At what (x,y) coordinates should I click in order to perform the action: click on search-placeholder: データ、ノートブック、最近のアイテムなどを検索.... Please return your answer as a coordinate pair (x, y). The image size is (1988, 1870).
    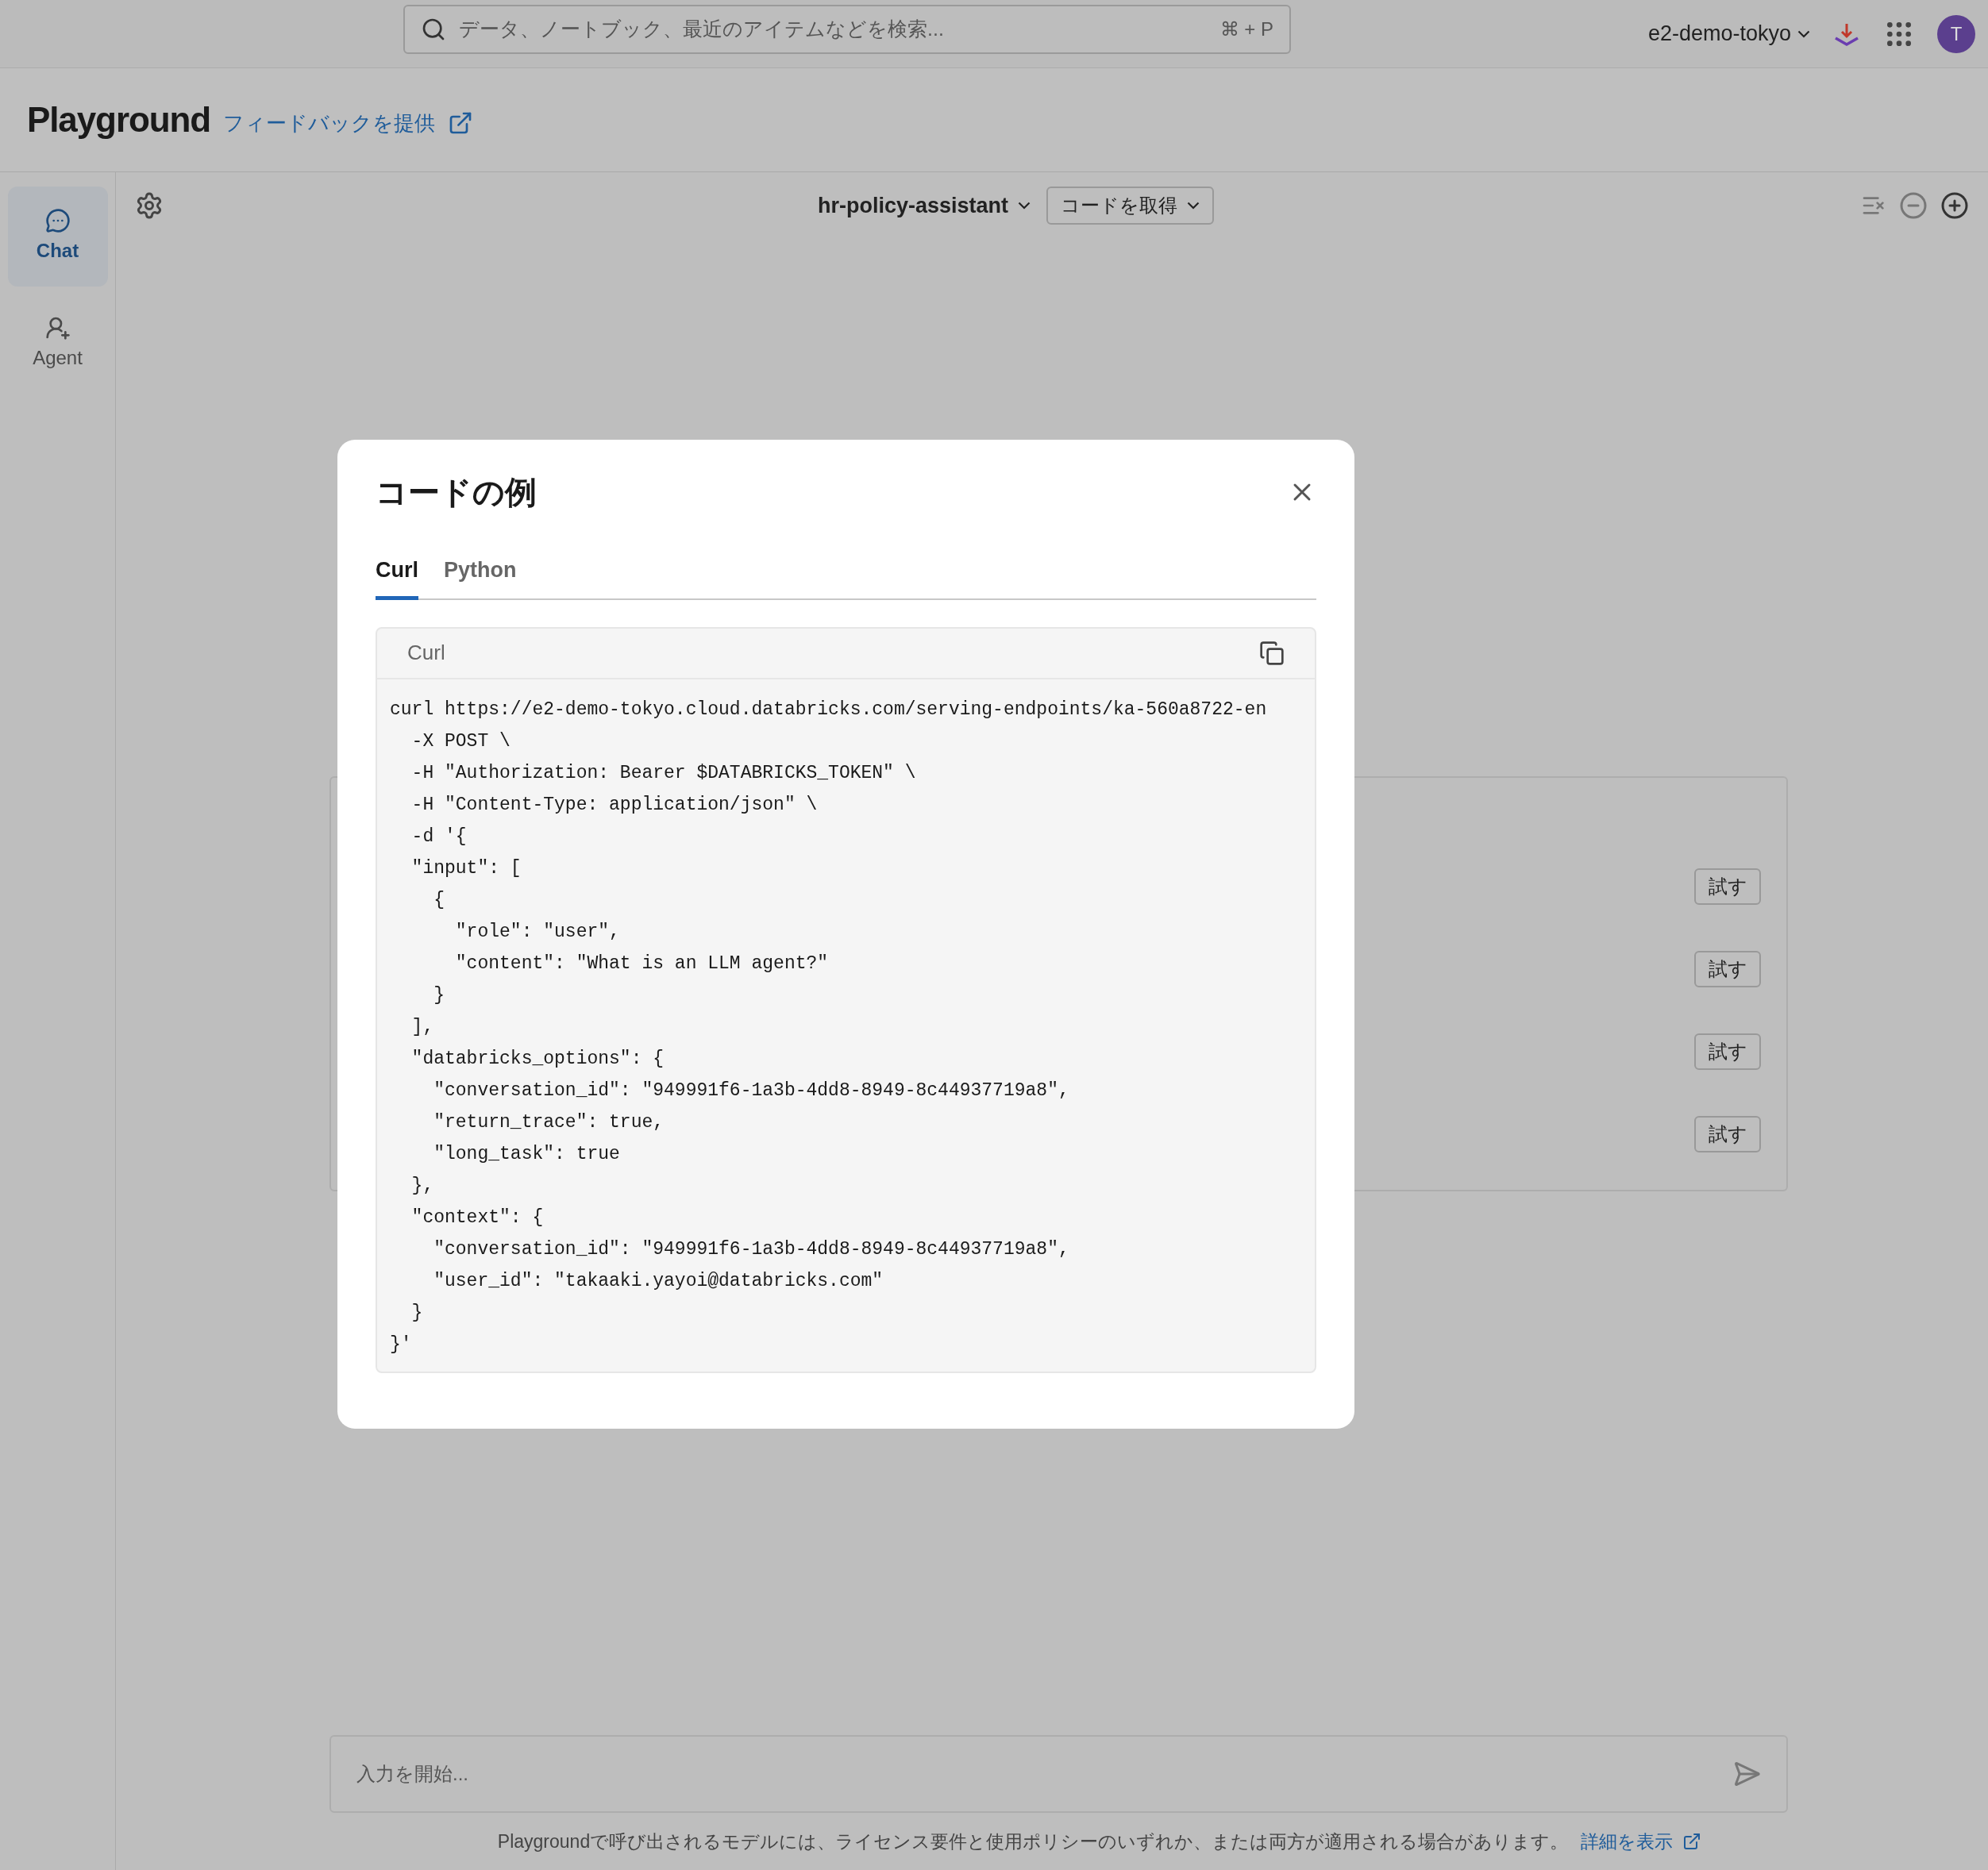
    Looking at the image, I should click on (702, 30).